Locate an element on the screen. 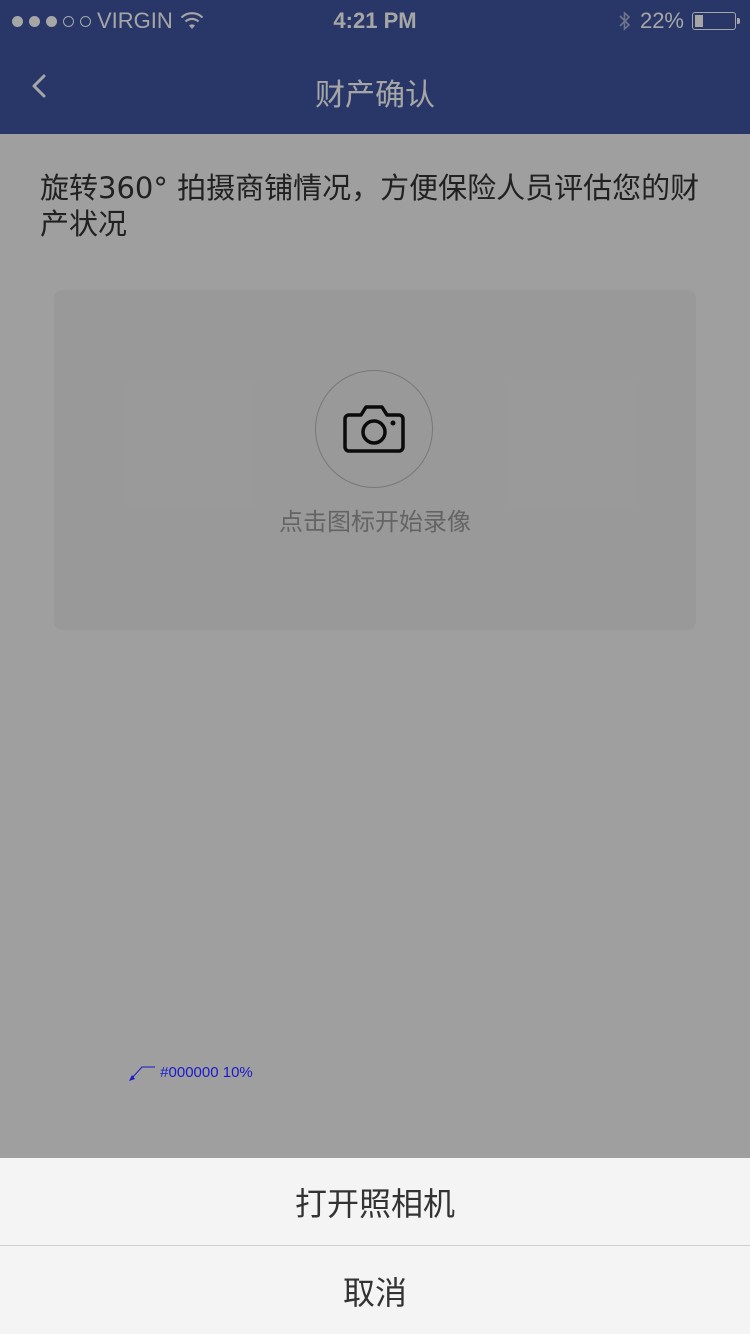 This screenshot has width=750, height=1334. cancel-button: 取消 is located at coordinates (375, 1290).